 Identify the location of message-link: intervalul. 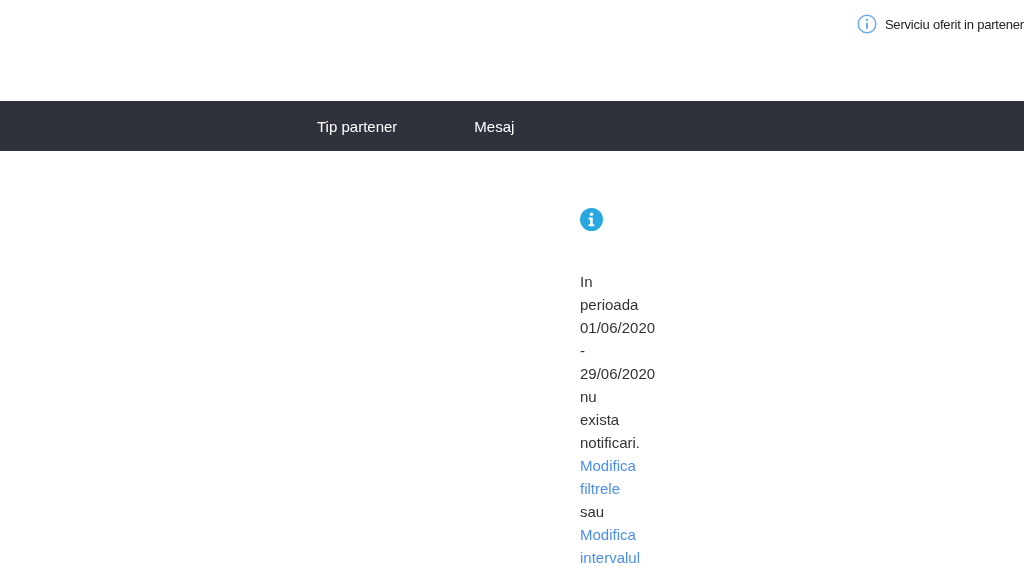
(610, 557).